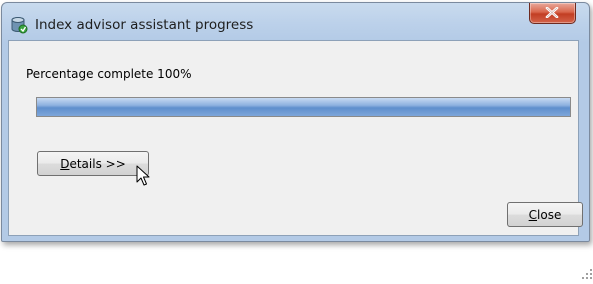 Image resolution: width=593 pixels, height=284 pixels. What do you see at coordinates (587, 272) in the screenshot?
I see `resize-grip-icon` at bounding box center [587, 272].